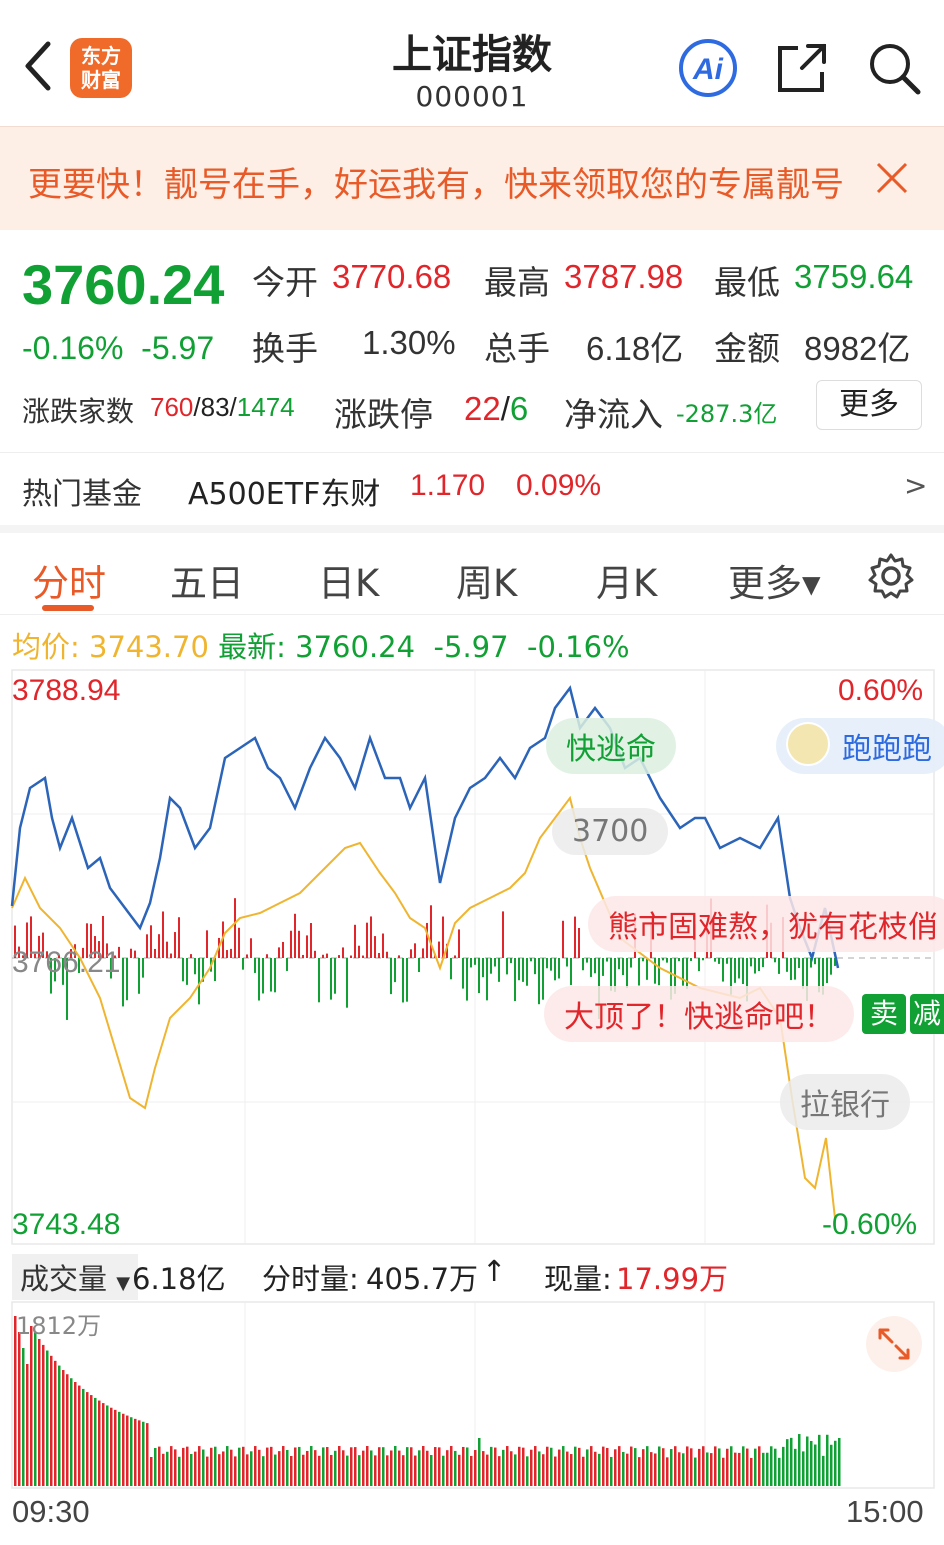 The height and width of the screenshot is (1545, 944). I want to click on fund-name: A500ETF东财, so click(284, 494).